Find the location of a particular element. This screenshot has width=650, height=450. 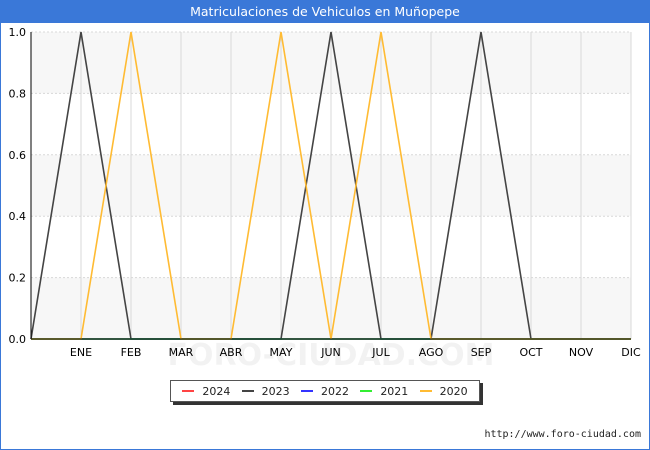

y-tick-label: 0.8 is located at coordinates (18, 93).